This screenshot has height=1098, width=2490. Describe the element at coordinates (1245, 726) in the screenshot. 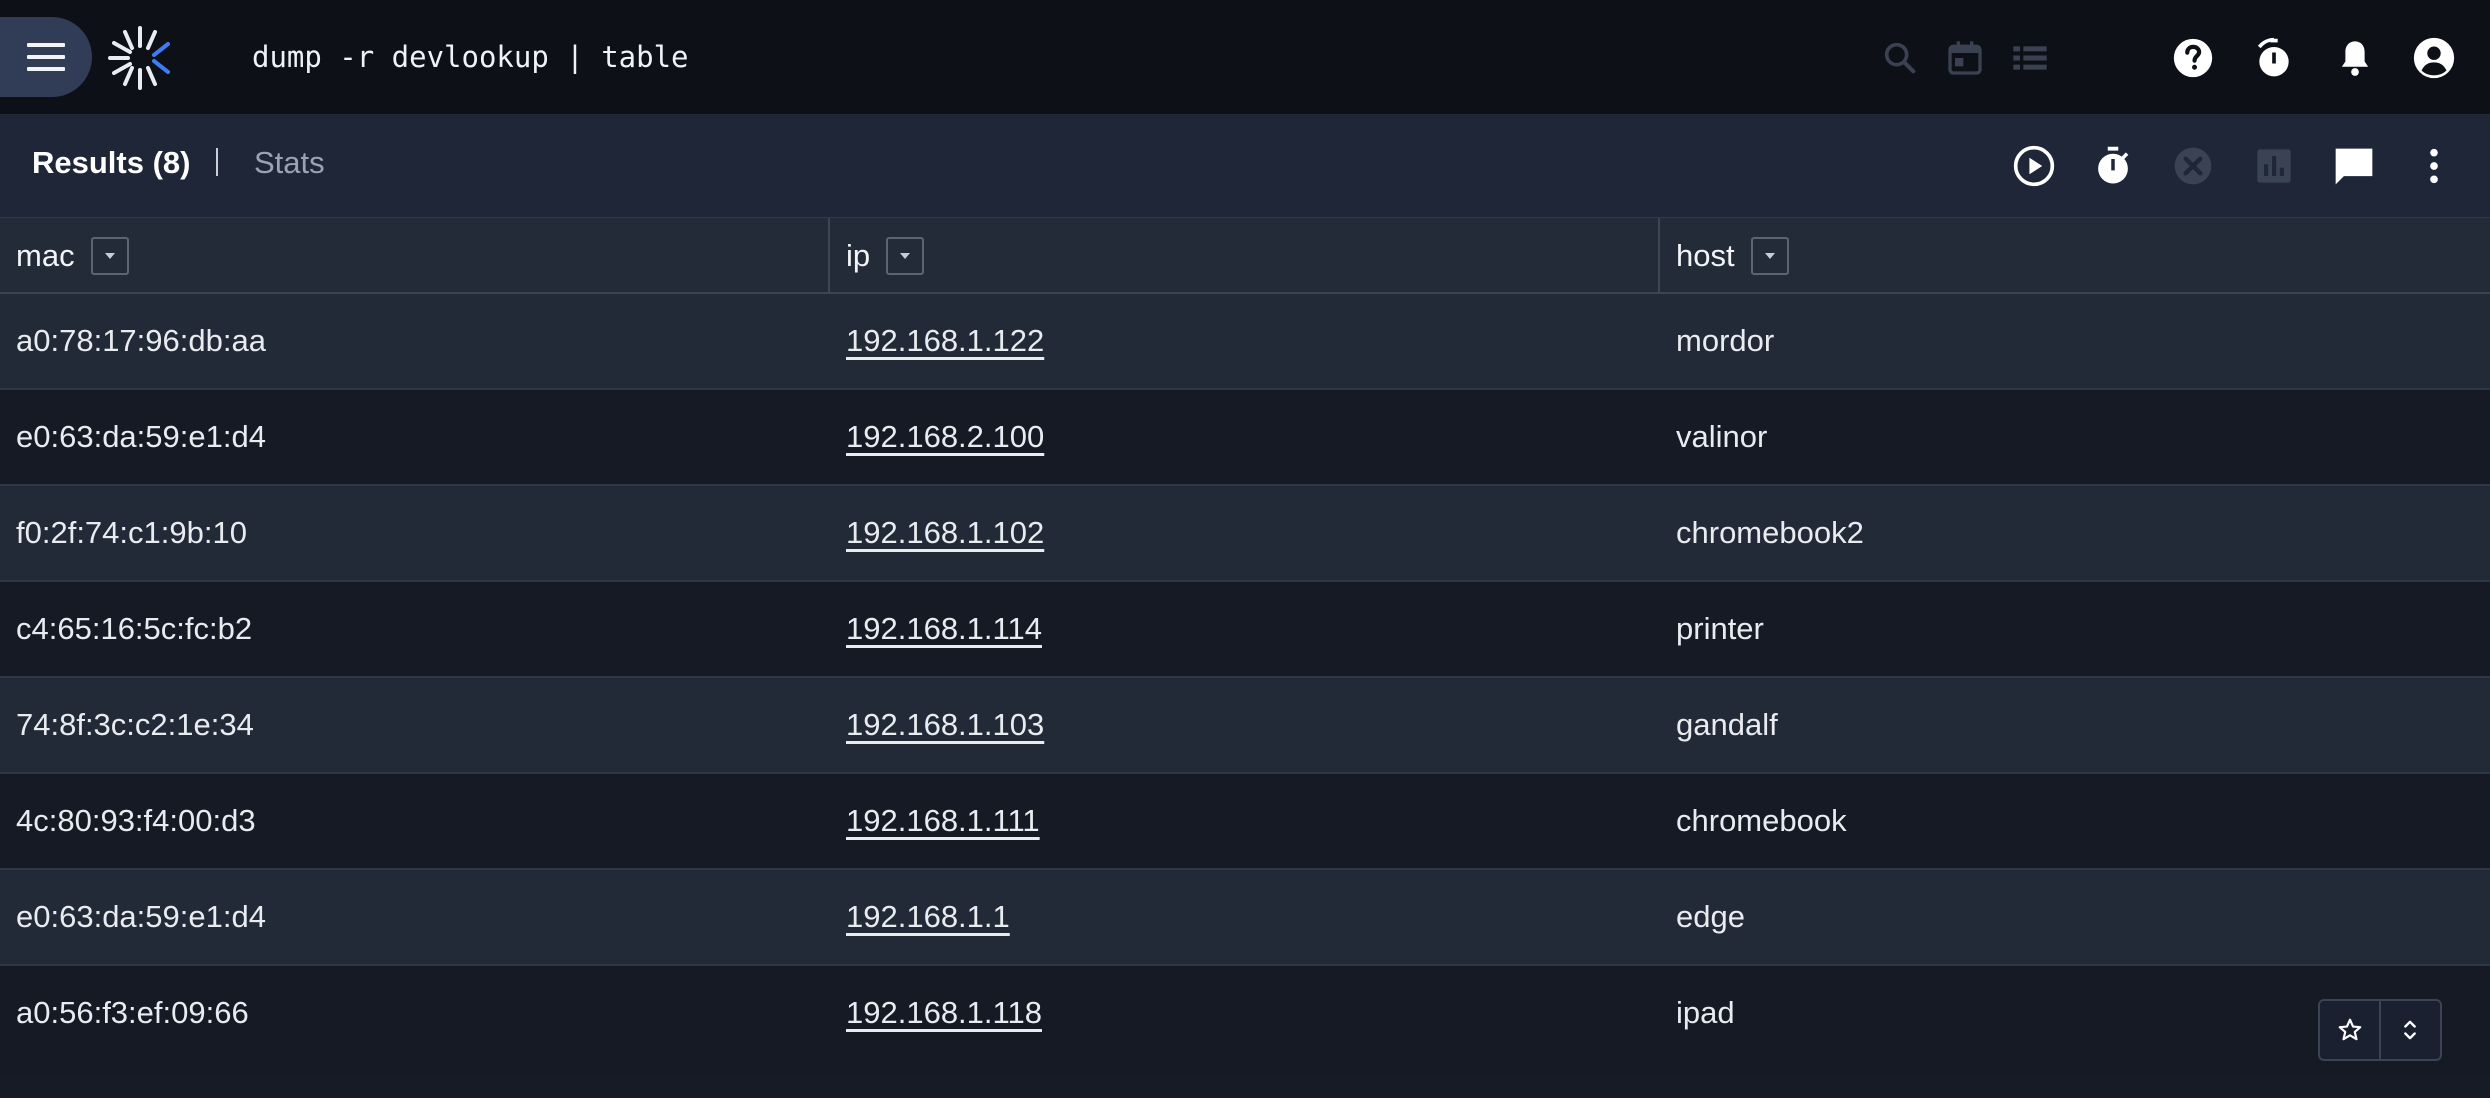

I see `table-row: 74:8f:3c:c2:1e:34 192.168.1.103 gandalf` at that location.